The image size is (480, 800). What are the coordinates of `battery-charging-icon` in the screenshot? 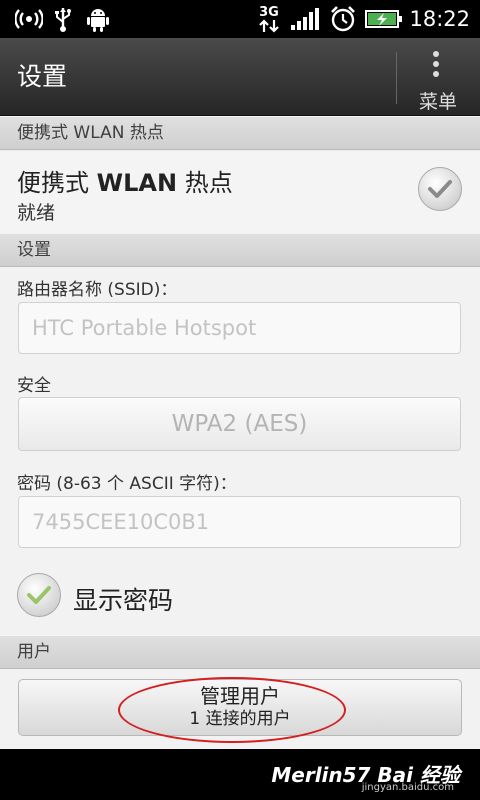 It's located at (384, 19).